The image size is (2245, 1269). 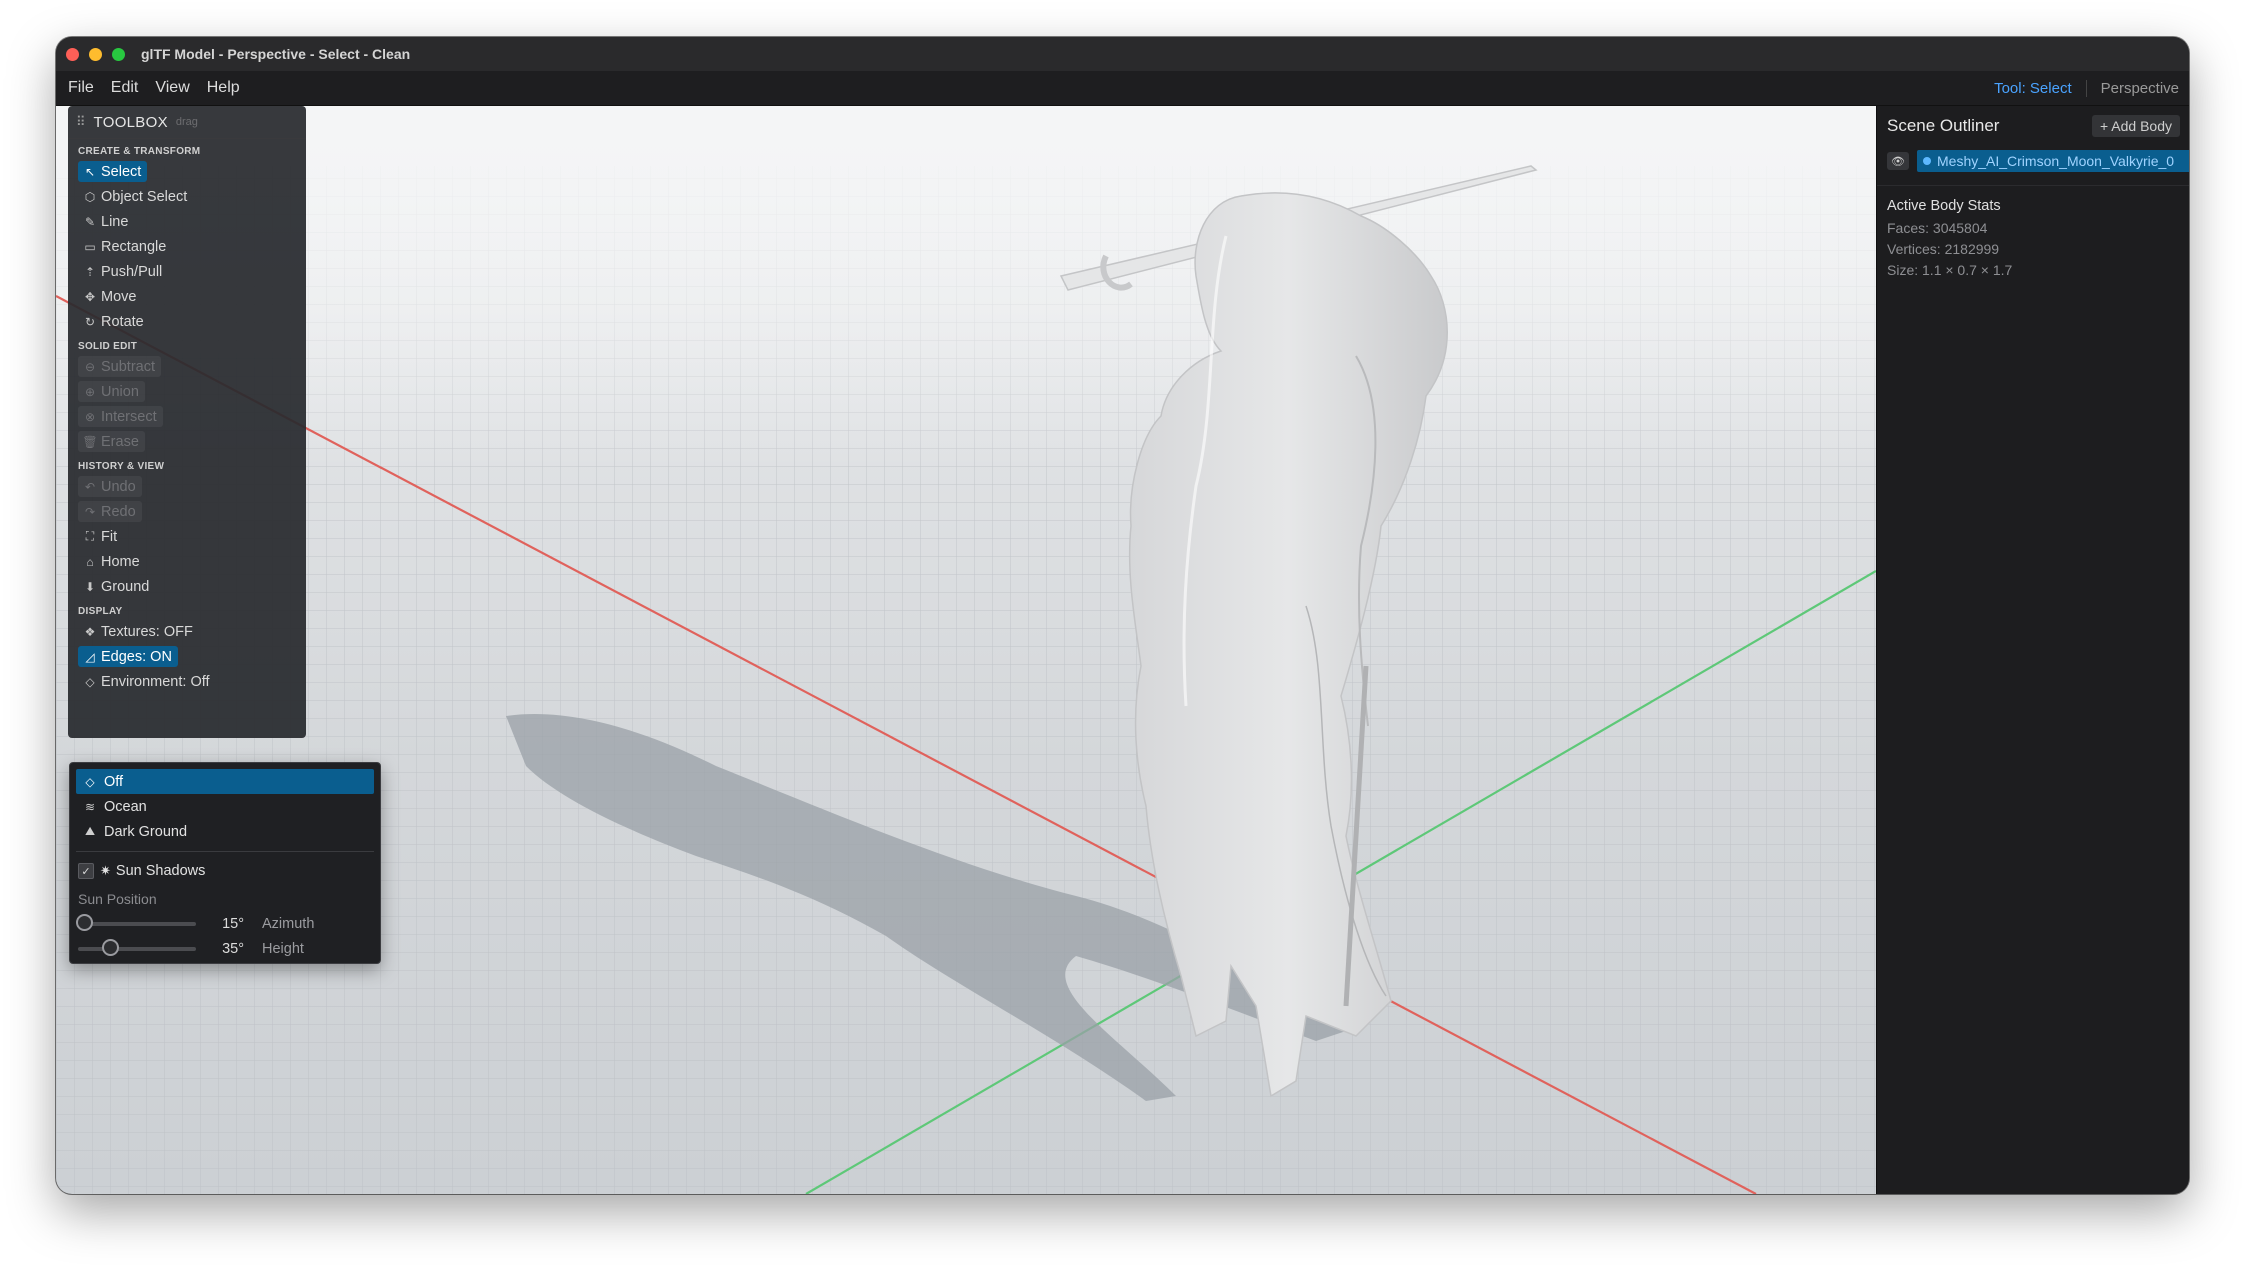 I want to click on home-icon: ⌂, so click(x=90, y=561).